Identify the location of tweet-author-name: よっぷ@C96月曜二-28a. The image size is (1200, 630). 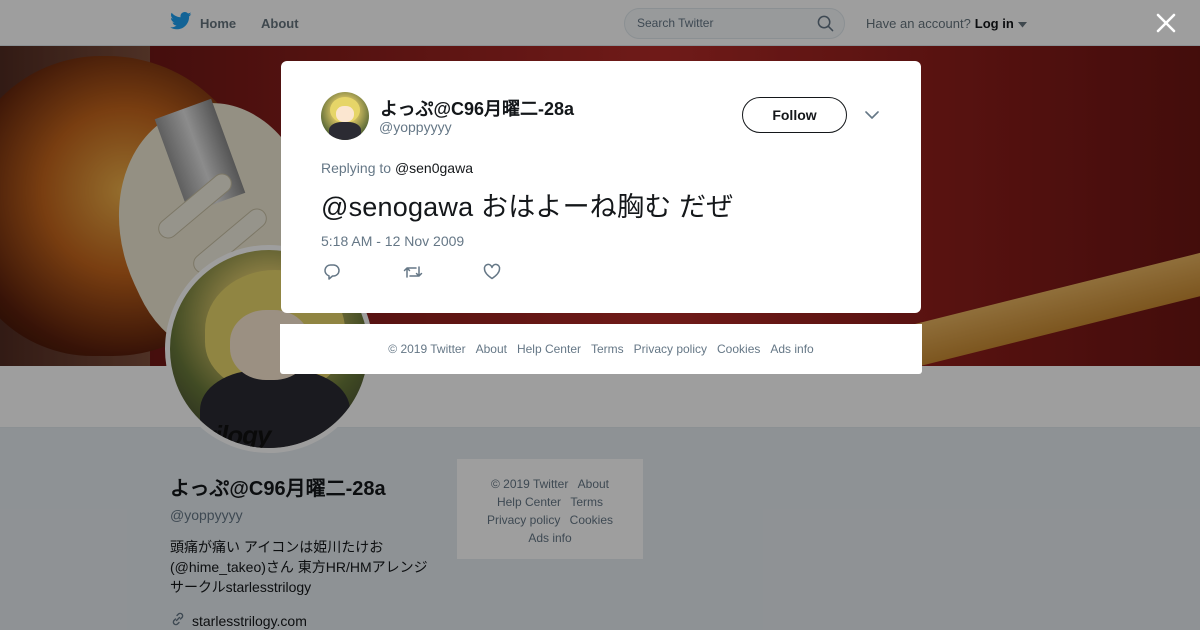
(477, 108).